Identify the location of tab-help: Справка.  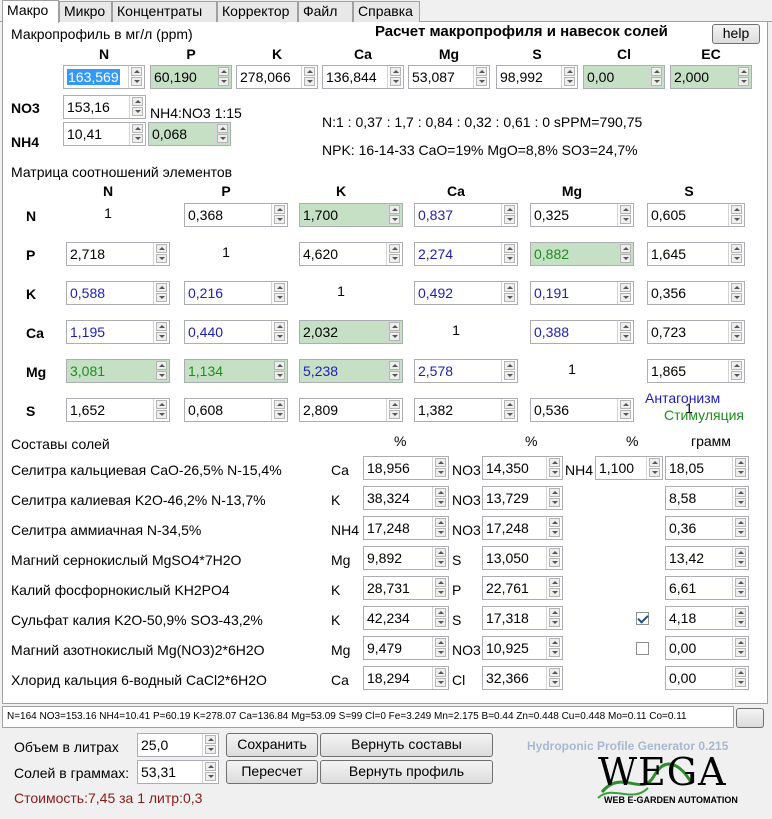
(386, 11).